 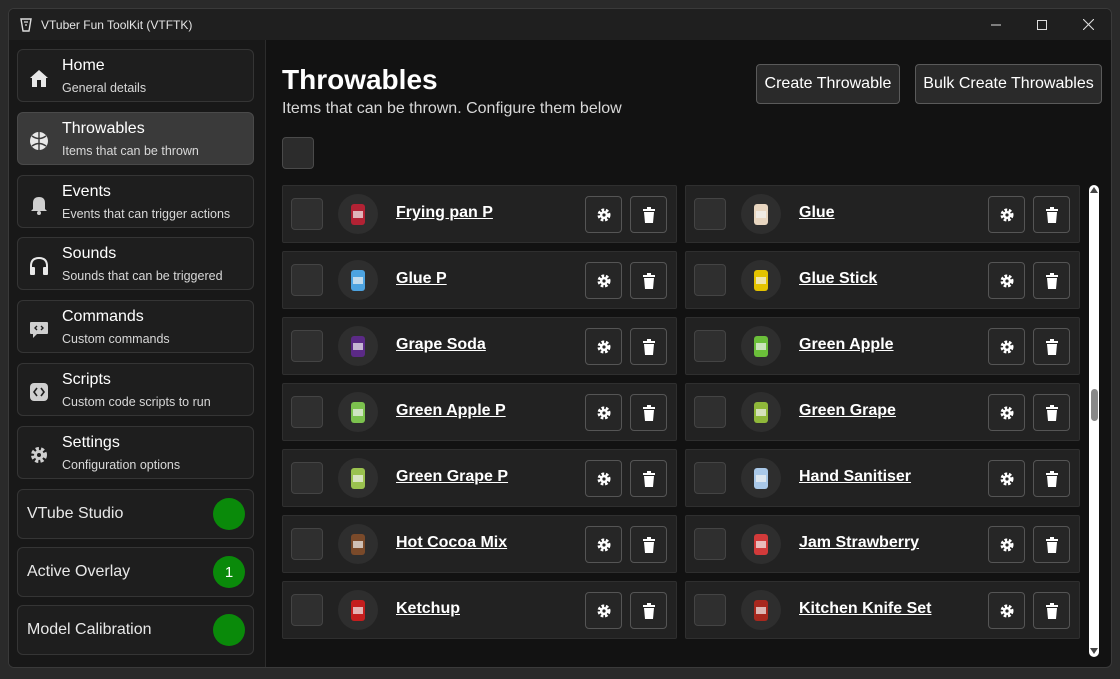 I want to click on sidebar-item-throwables: Throwables Items that can be thrown, so click(x=135, y=138).